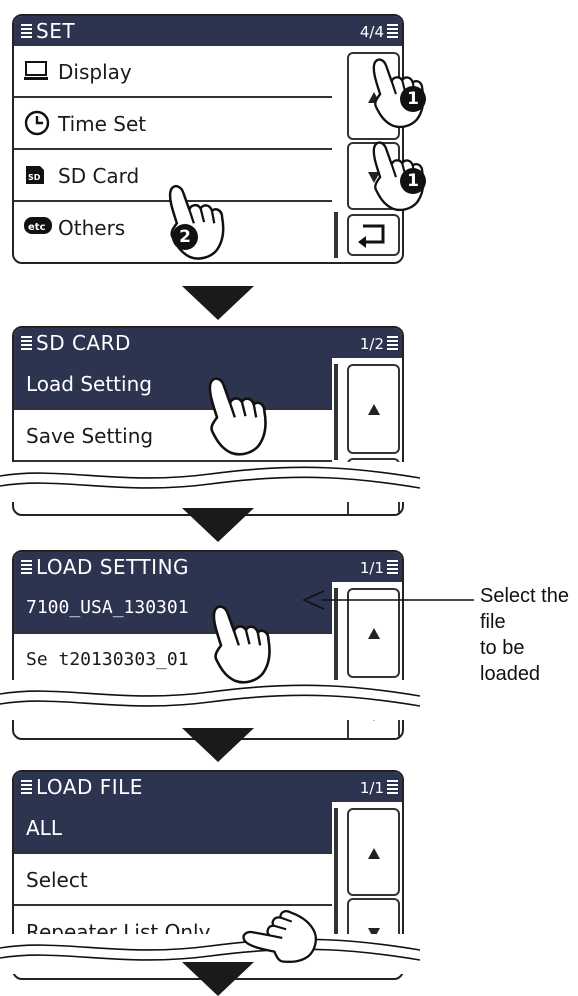 The image size is (578, 996). Describe the element at coordinates (208, 787) in the screenshot. I see `title-bar: LOAD FILE 1/1` at that location.